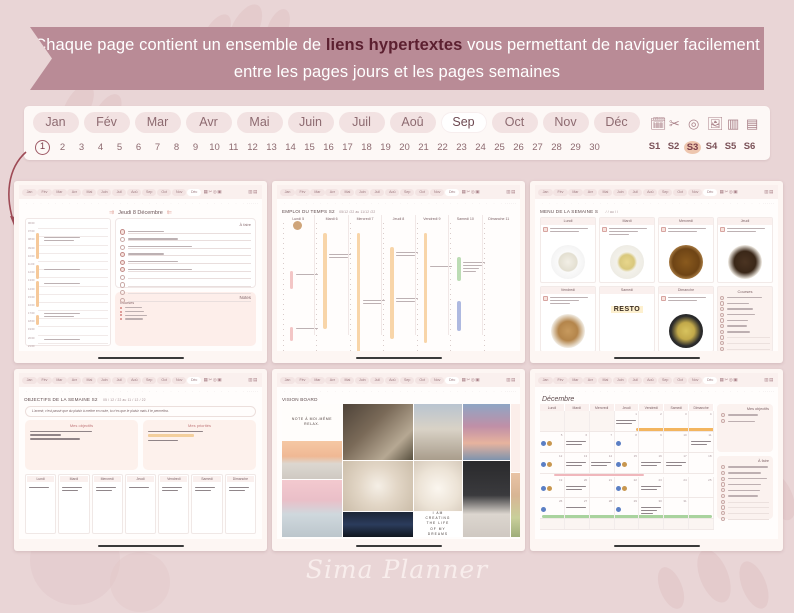 The height and width of the screenshot is (613, 794). Describe the element at coordinates (702, 421) in the screenshot. I see `month-cell: 4` at that location.